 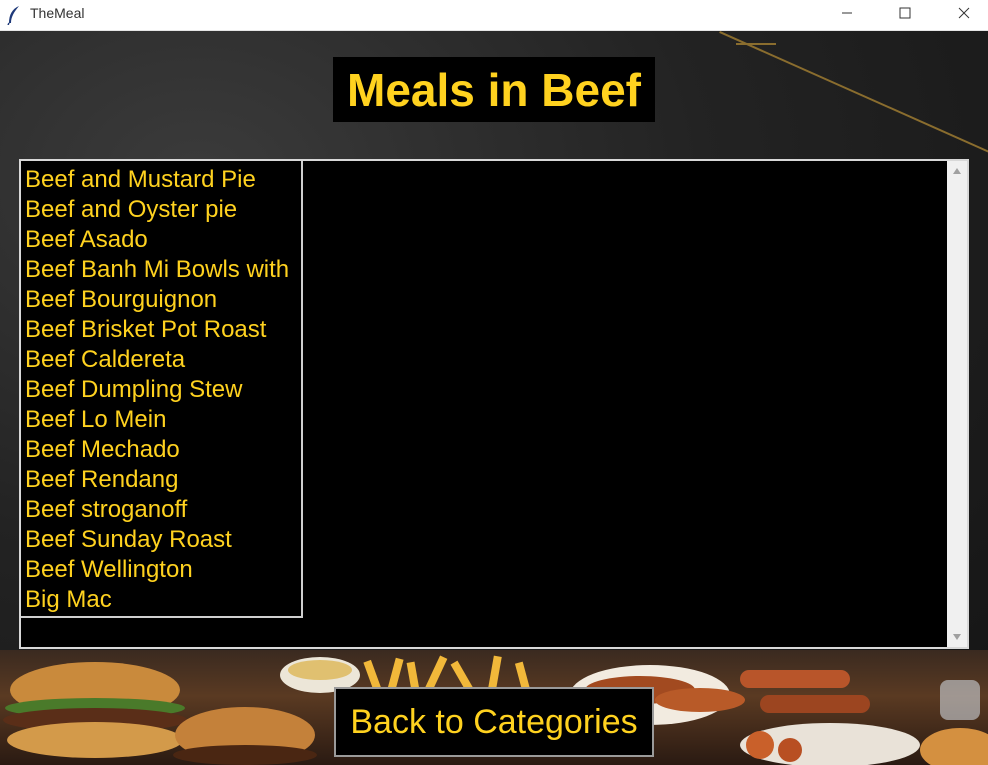 I want to click on list-item: Beef Bourguignon, so click(x=161, y=300).